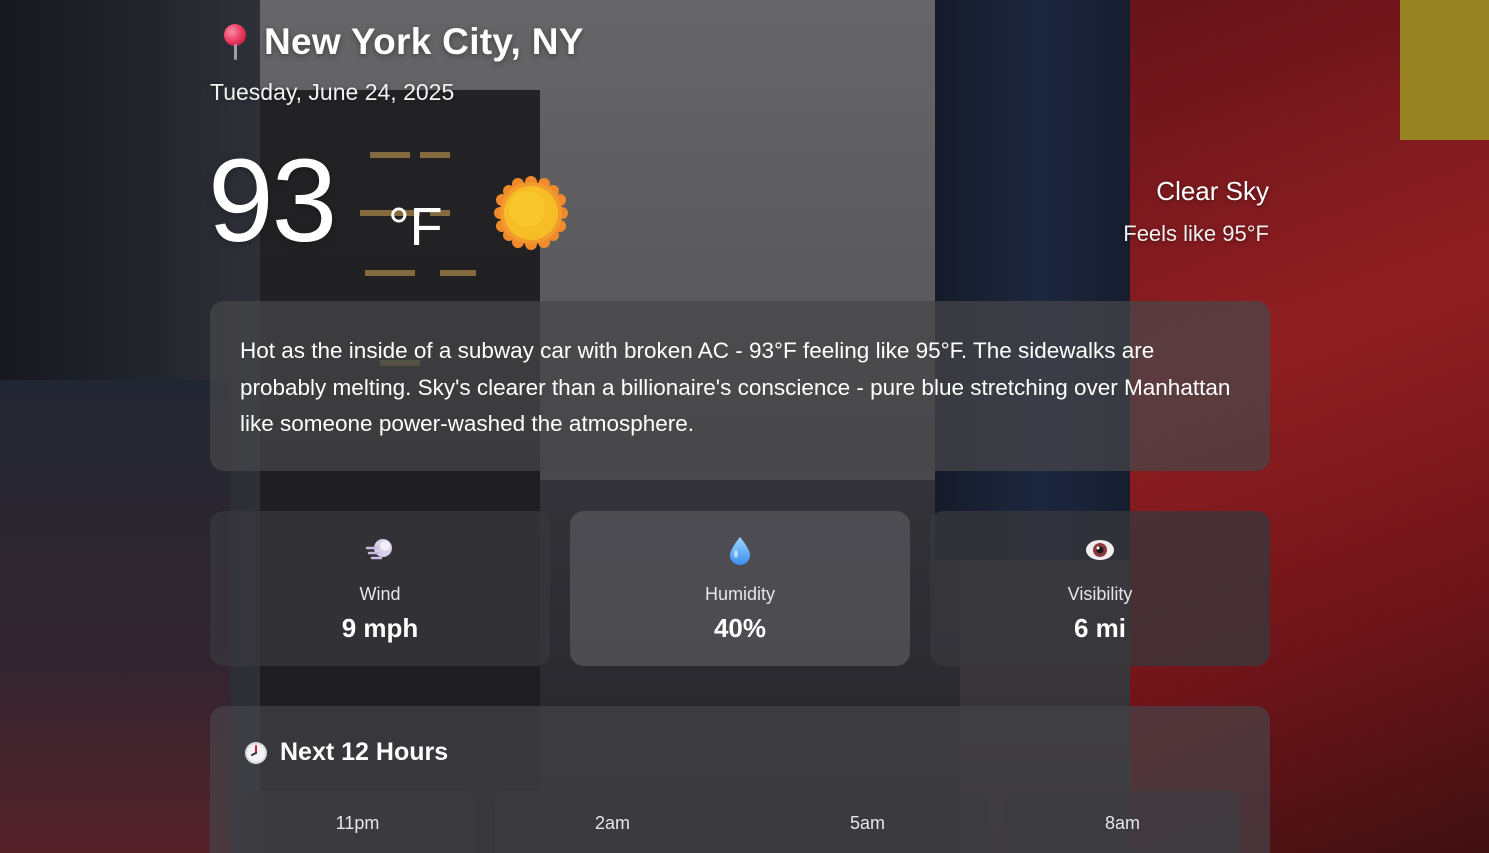 The width and height of the screenshot is (1489, 853). I want to click on hour-time: 8am, so click(1122, 823).